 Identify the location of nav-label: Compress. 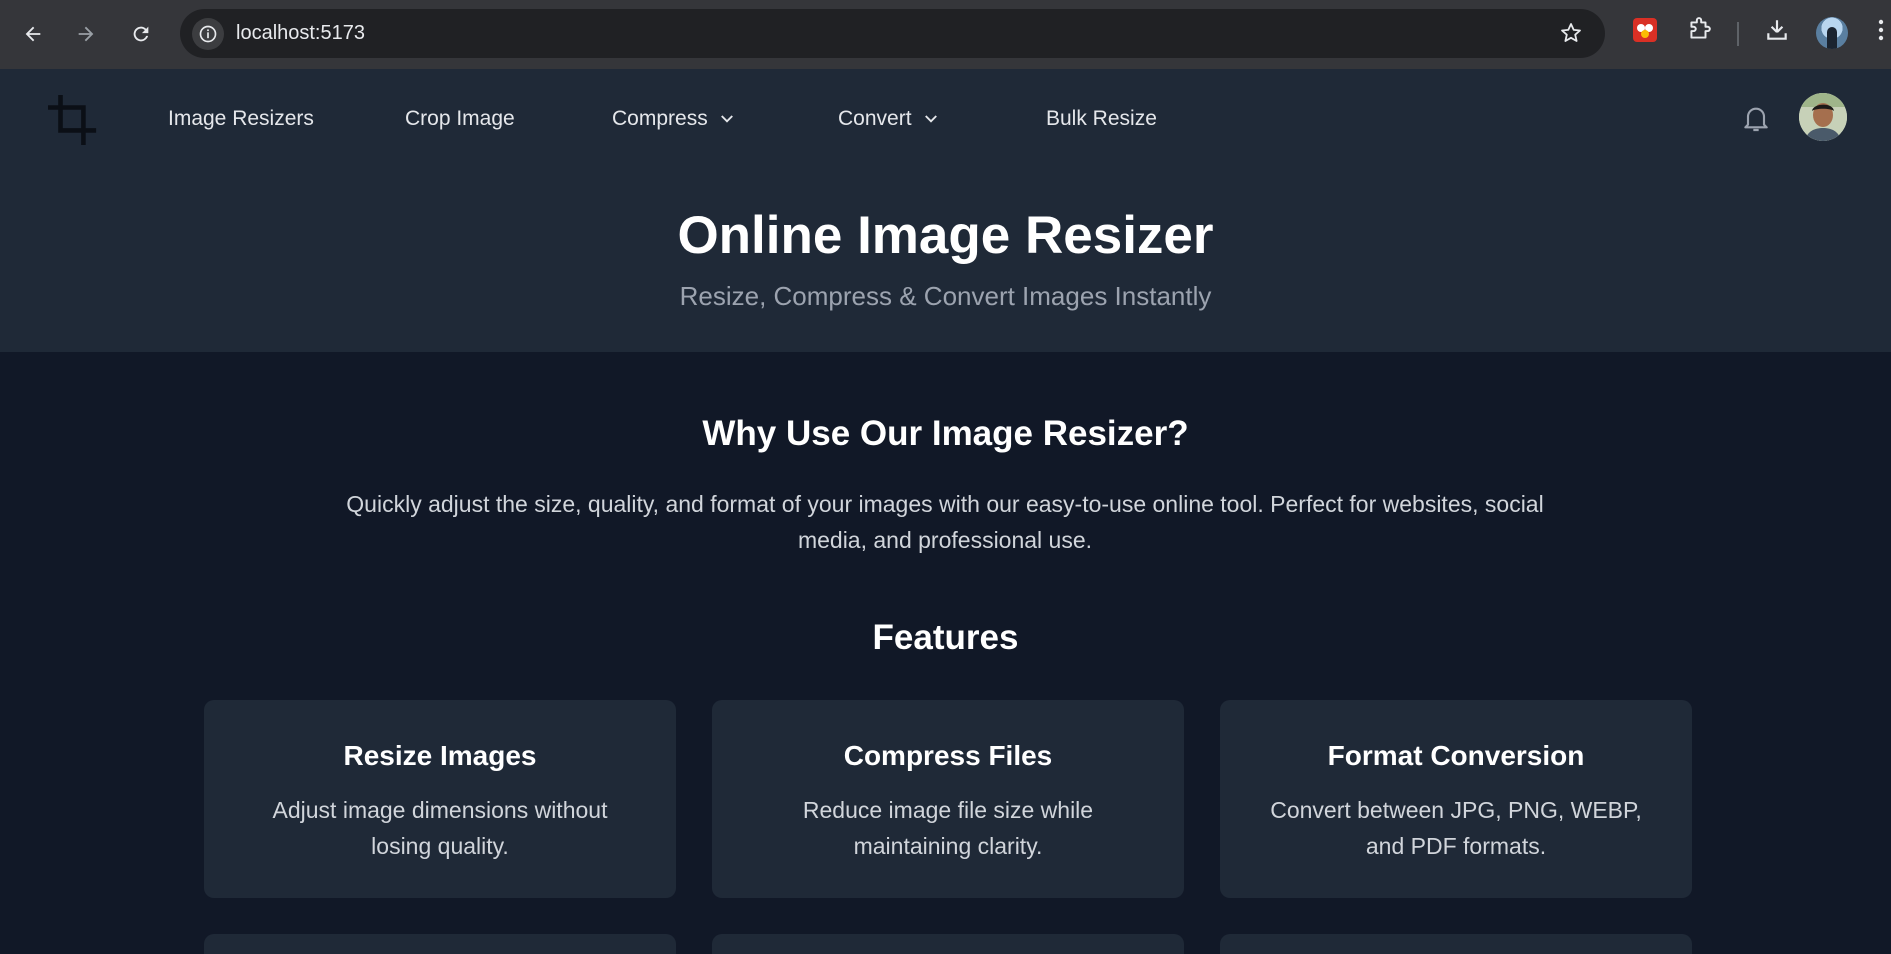
(660, 118).